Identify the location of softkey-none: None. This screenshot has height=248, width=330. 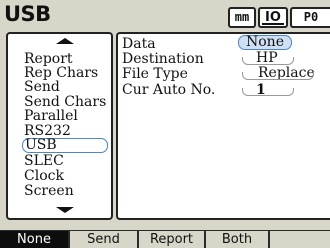
(34, 239).